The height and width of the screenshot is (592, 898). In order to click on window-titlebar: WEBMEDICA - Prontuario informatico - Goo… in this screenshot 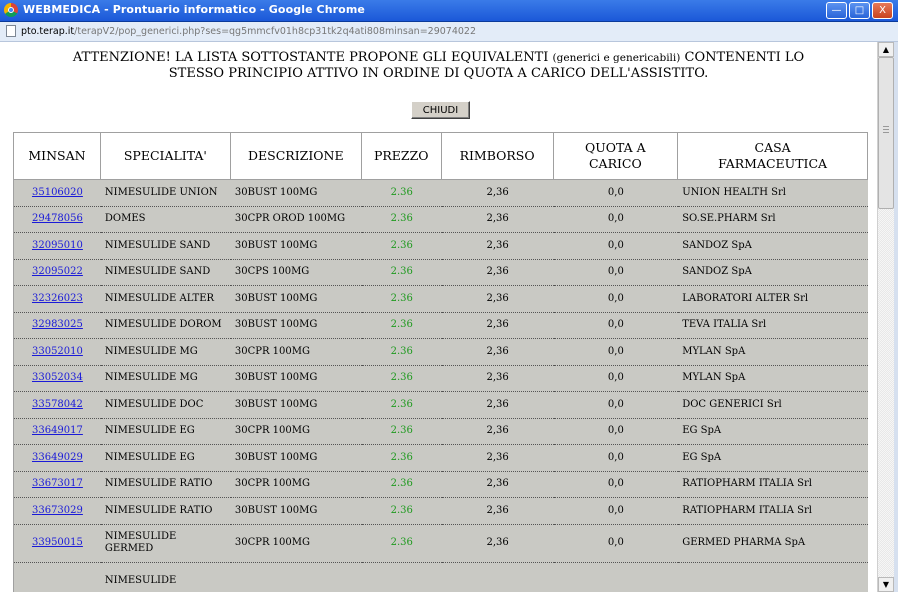, I will do `click(449, 11)`.